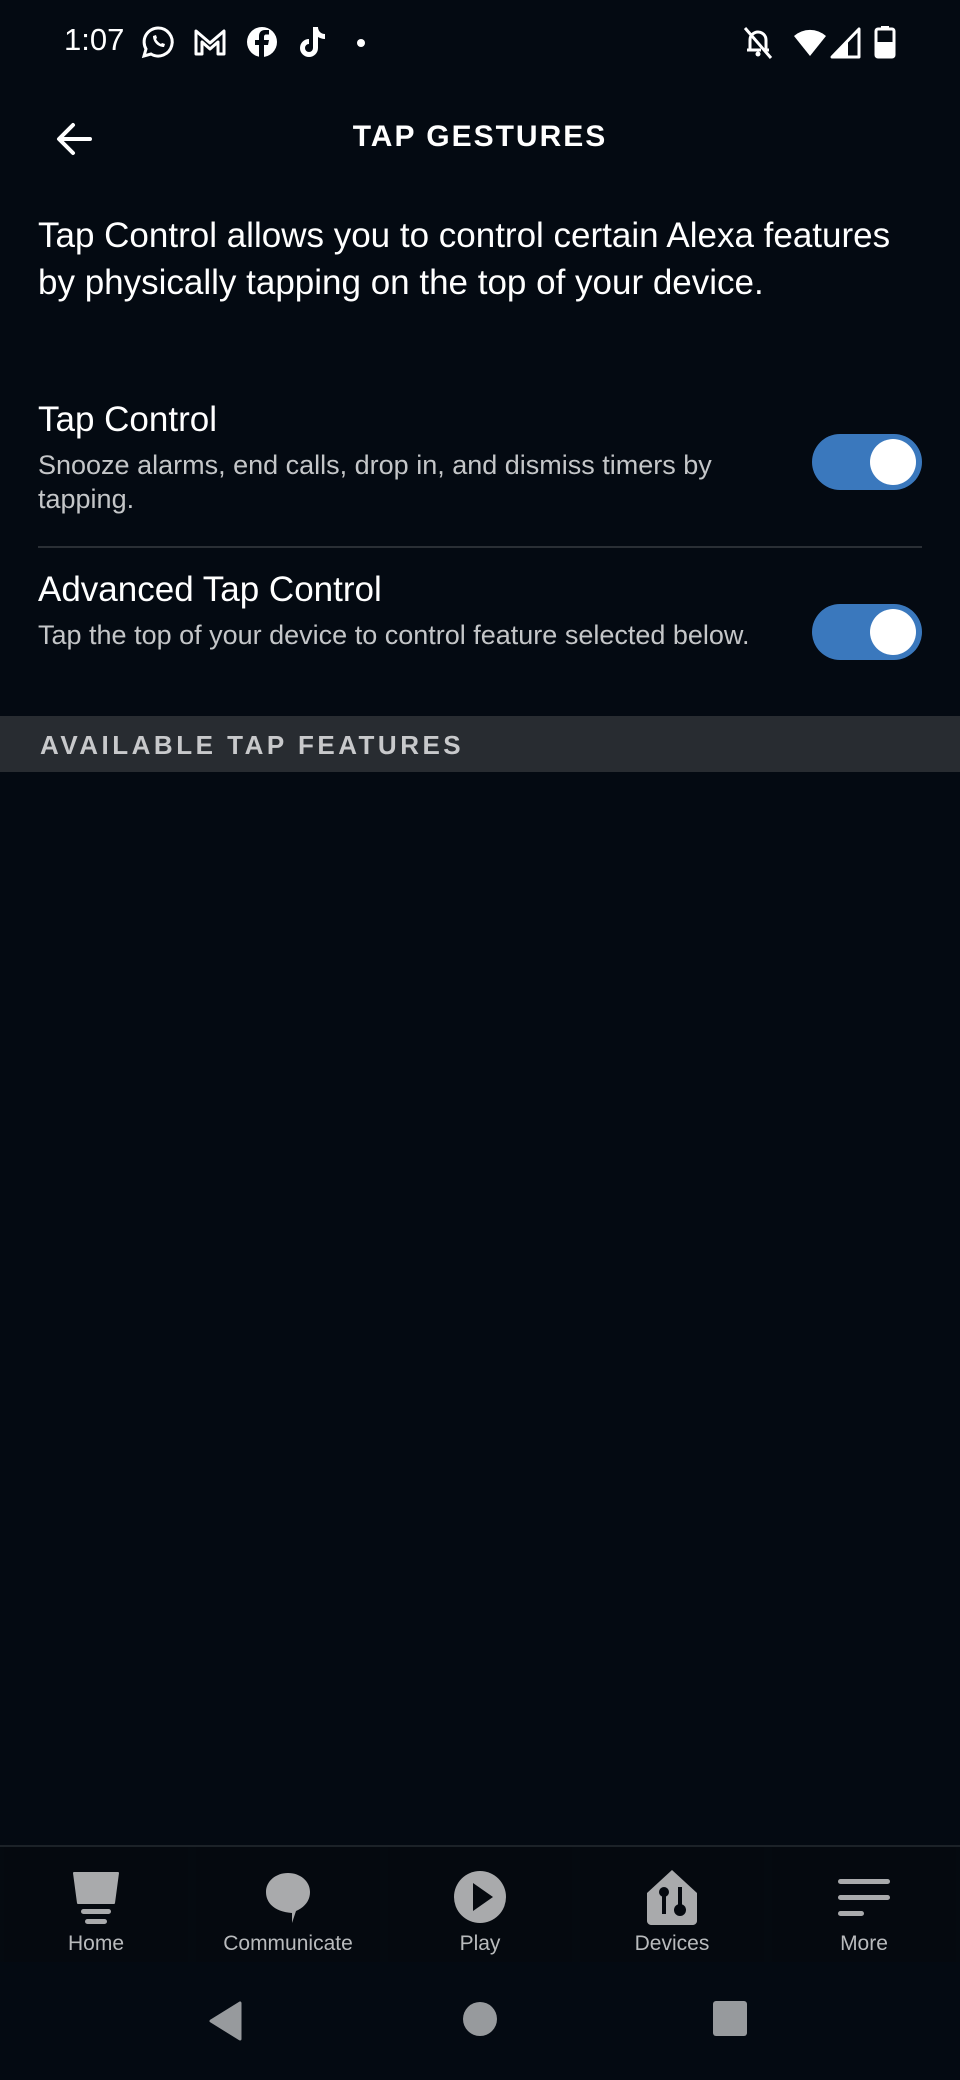 Image resolution: width=960 pixels, height=2080 pixels. I want to click on nav-item-play: Play, so click(480, 1904).